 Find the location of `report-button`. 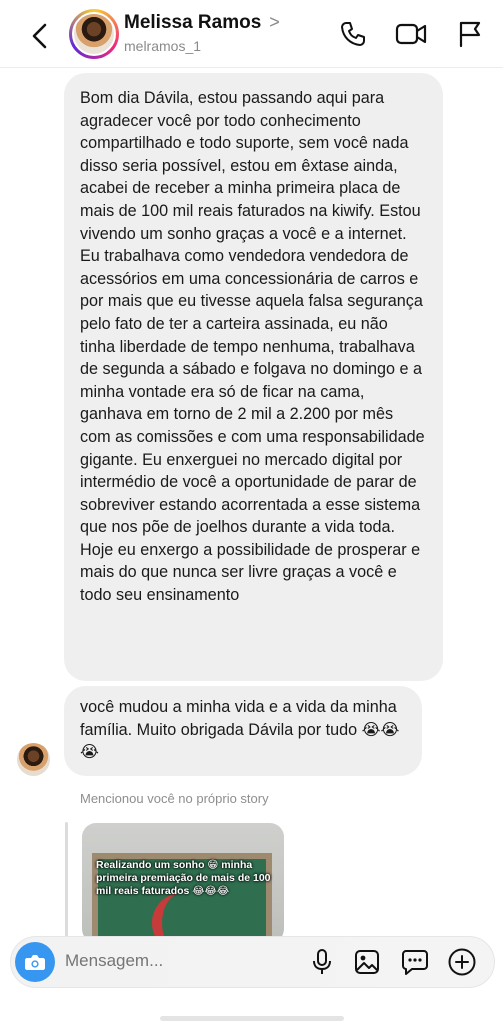

report-button is located at coordinates (470, 34).